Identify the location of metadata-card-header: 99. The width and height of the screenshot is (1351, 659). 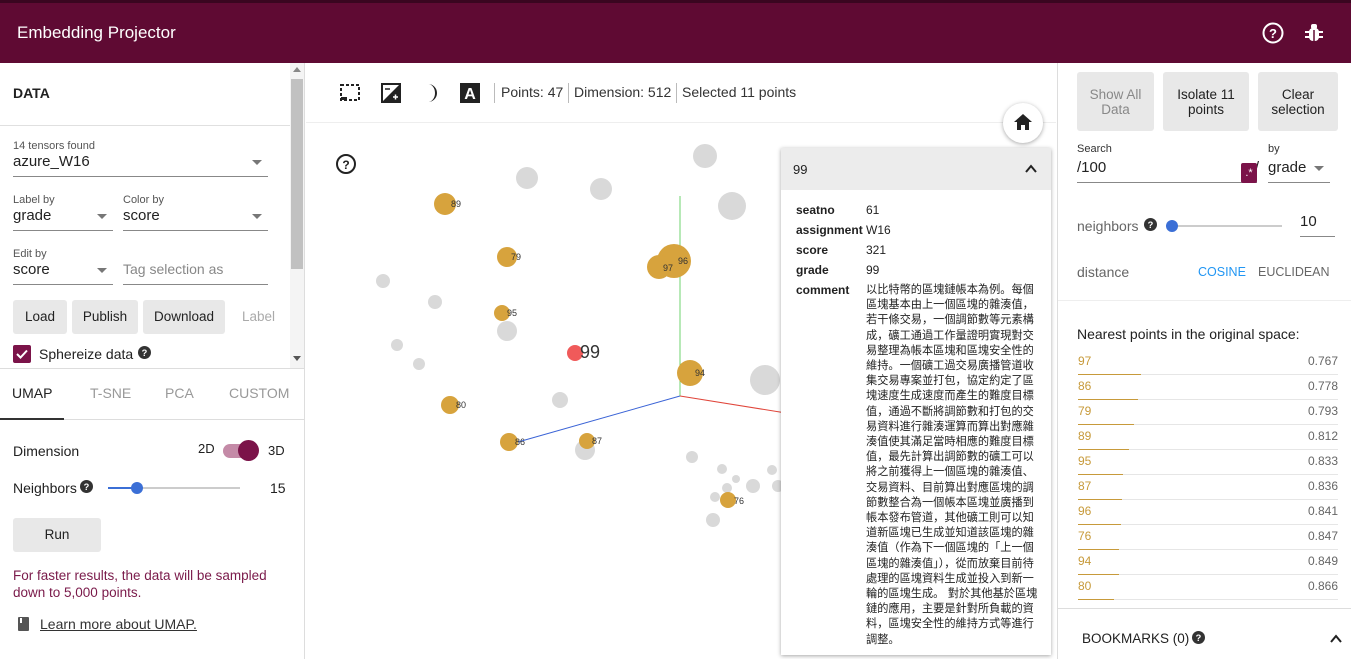
(916, 169).